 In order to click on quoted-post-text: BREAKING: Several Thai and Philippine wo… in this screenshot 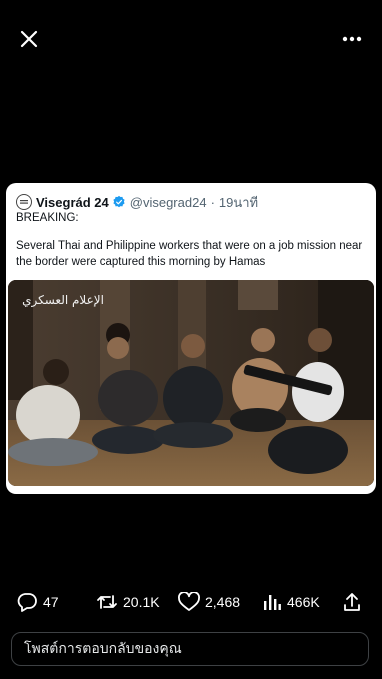, I will do `click(192, 240)`.